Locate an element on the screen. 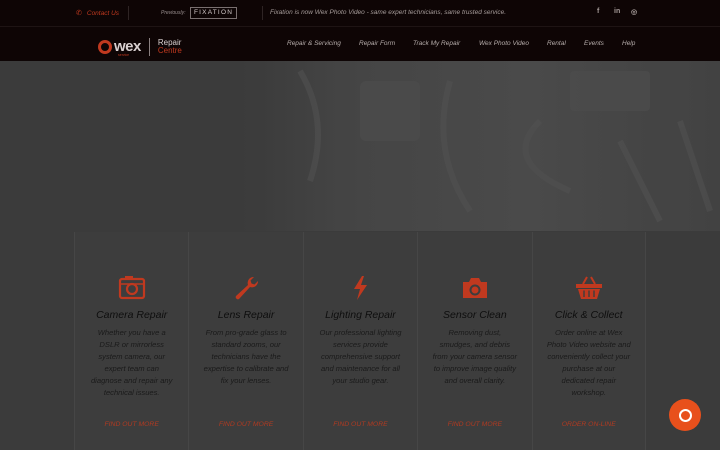 This screenshot has height=450, width=720. previously-label: Previously: is located at coordinates (173, 13).